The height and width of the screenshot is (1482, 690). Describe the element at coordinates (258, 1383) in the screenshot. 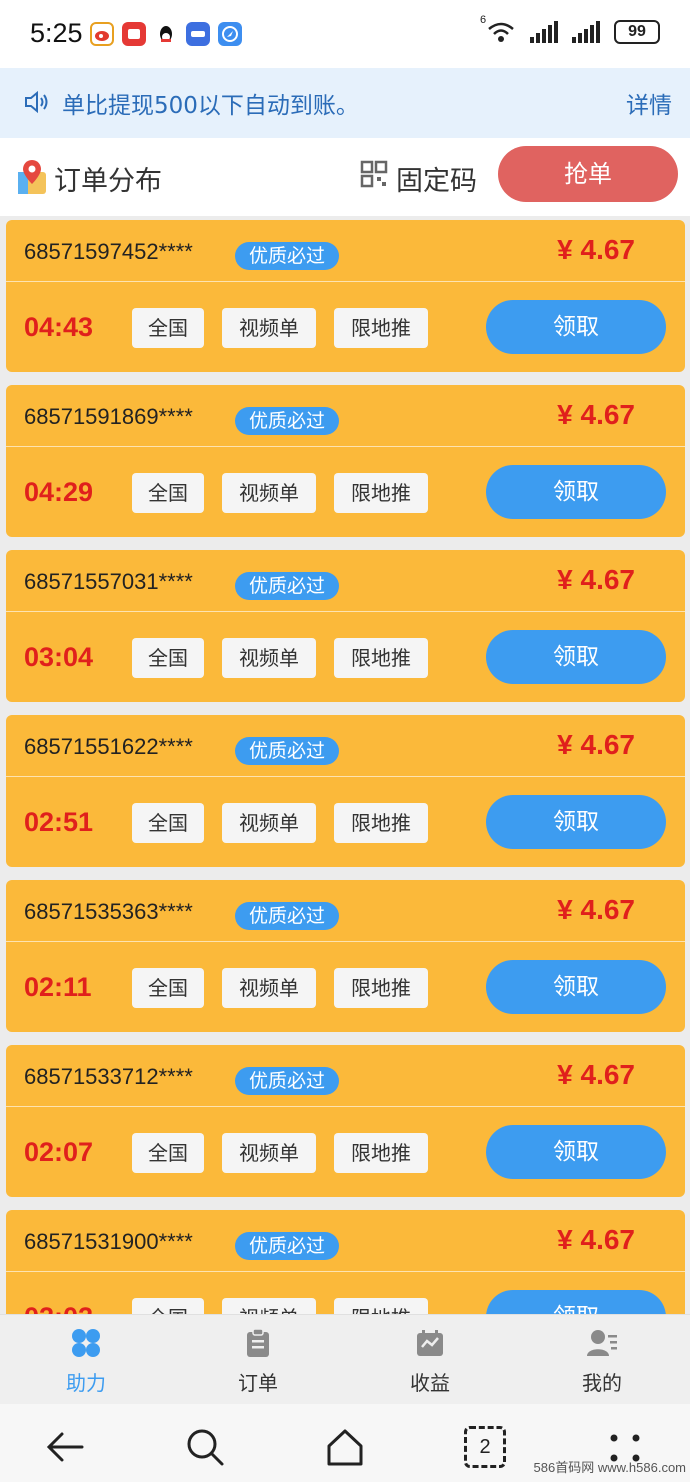

I see `tab-orders-label: 订单` at that location.